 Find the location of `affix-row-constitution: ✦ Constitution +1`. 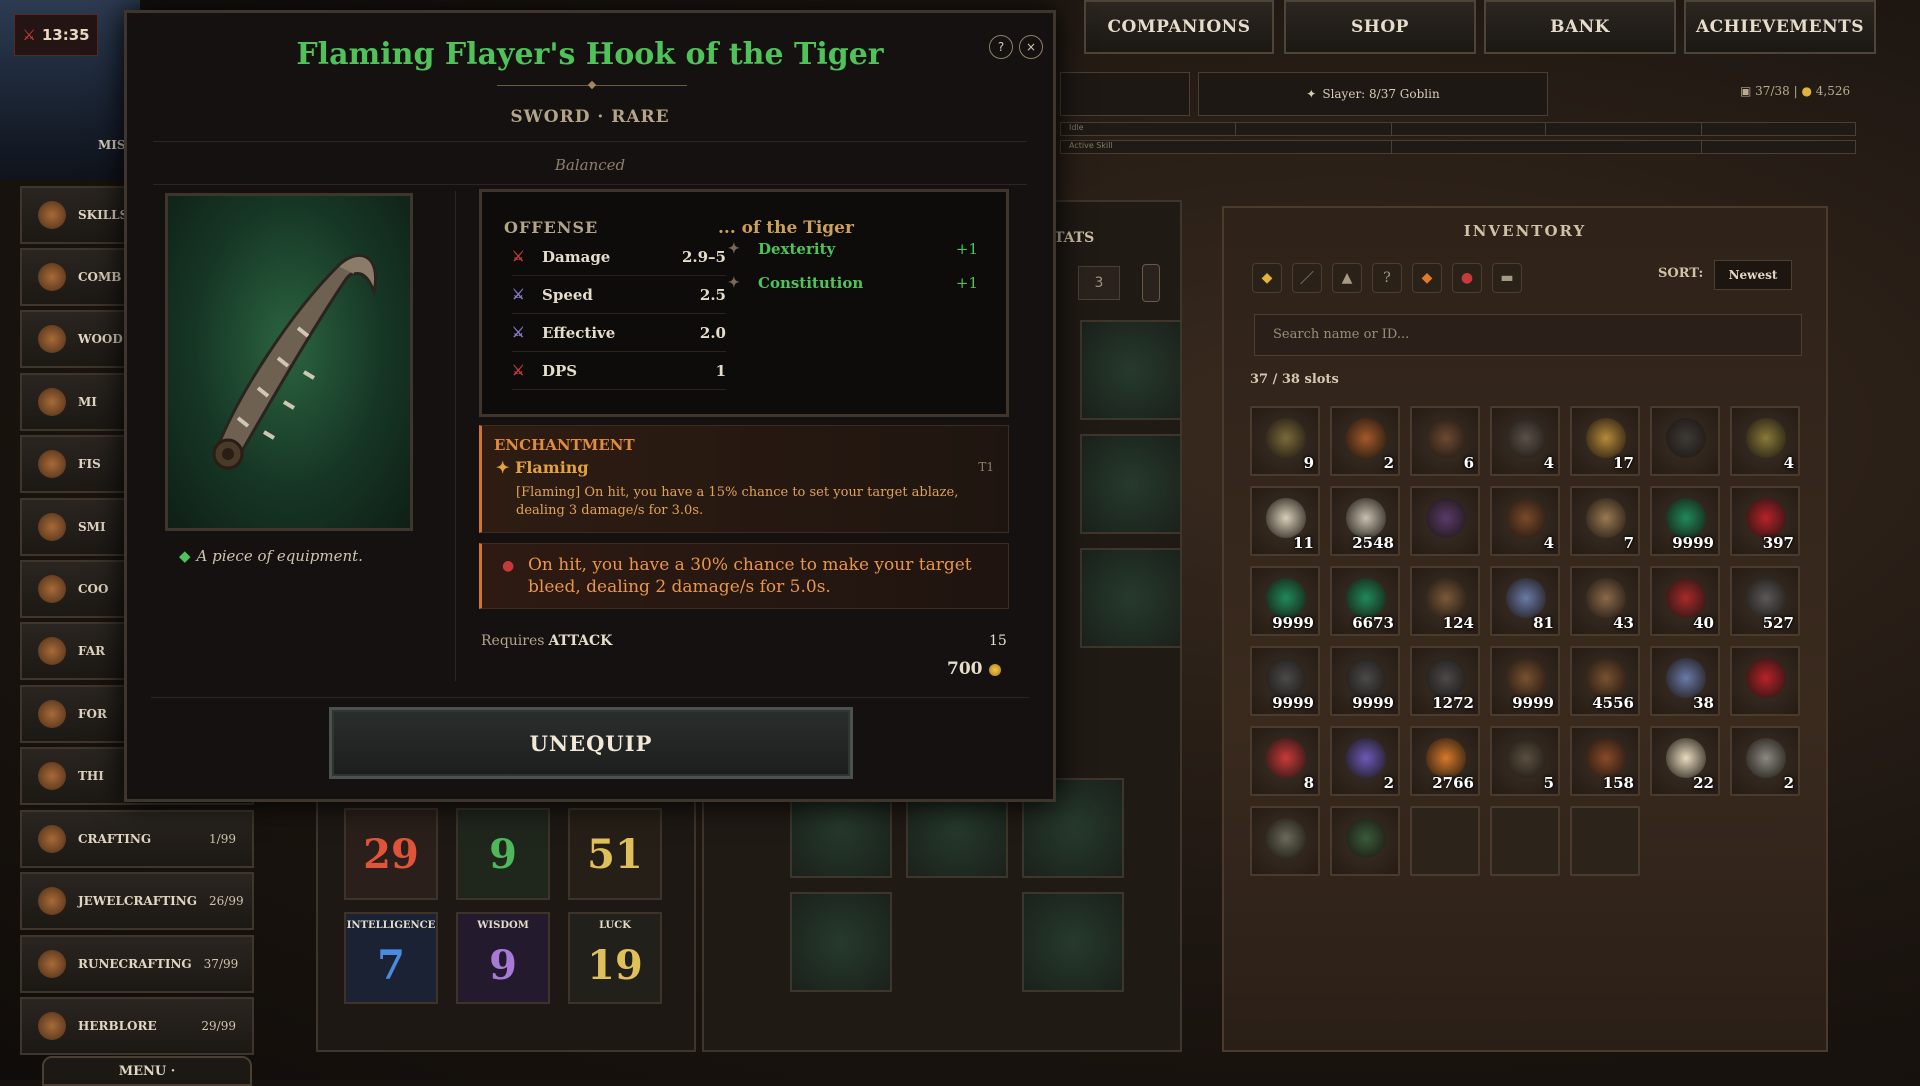

affix-row-constitution: ✦ Constitution +1 is located at coordinates (853, 283).